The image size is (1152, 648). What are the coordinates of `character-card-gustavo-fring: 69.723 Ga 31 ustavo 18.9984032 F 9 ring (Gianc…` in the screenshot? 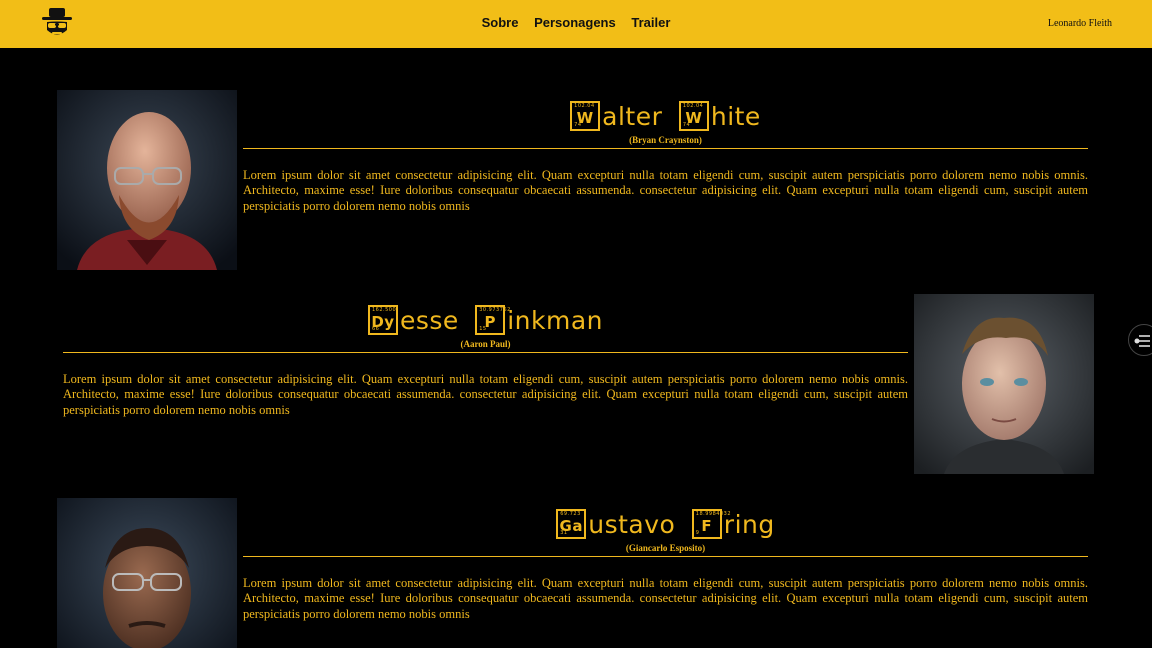 It's located at (665, 565).